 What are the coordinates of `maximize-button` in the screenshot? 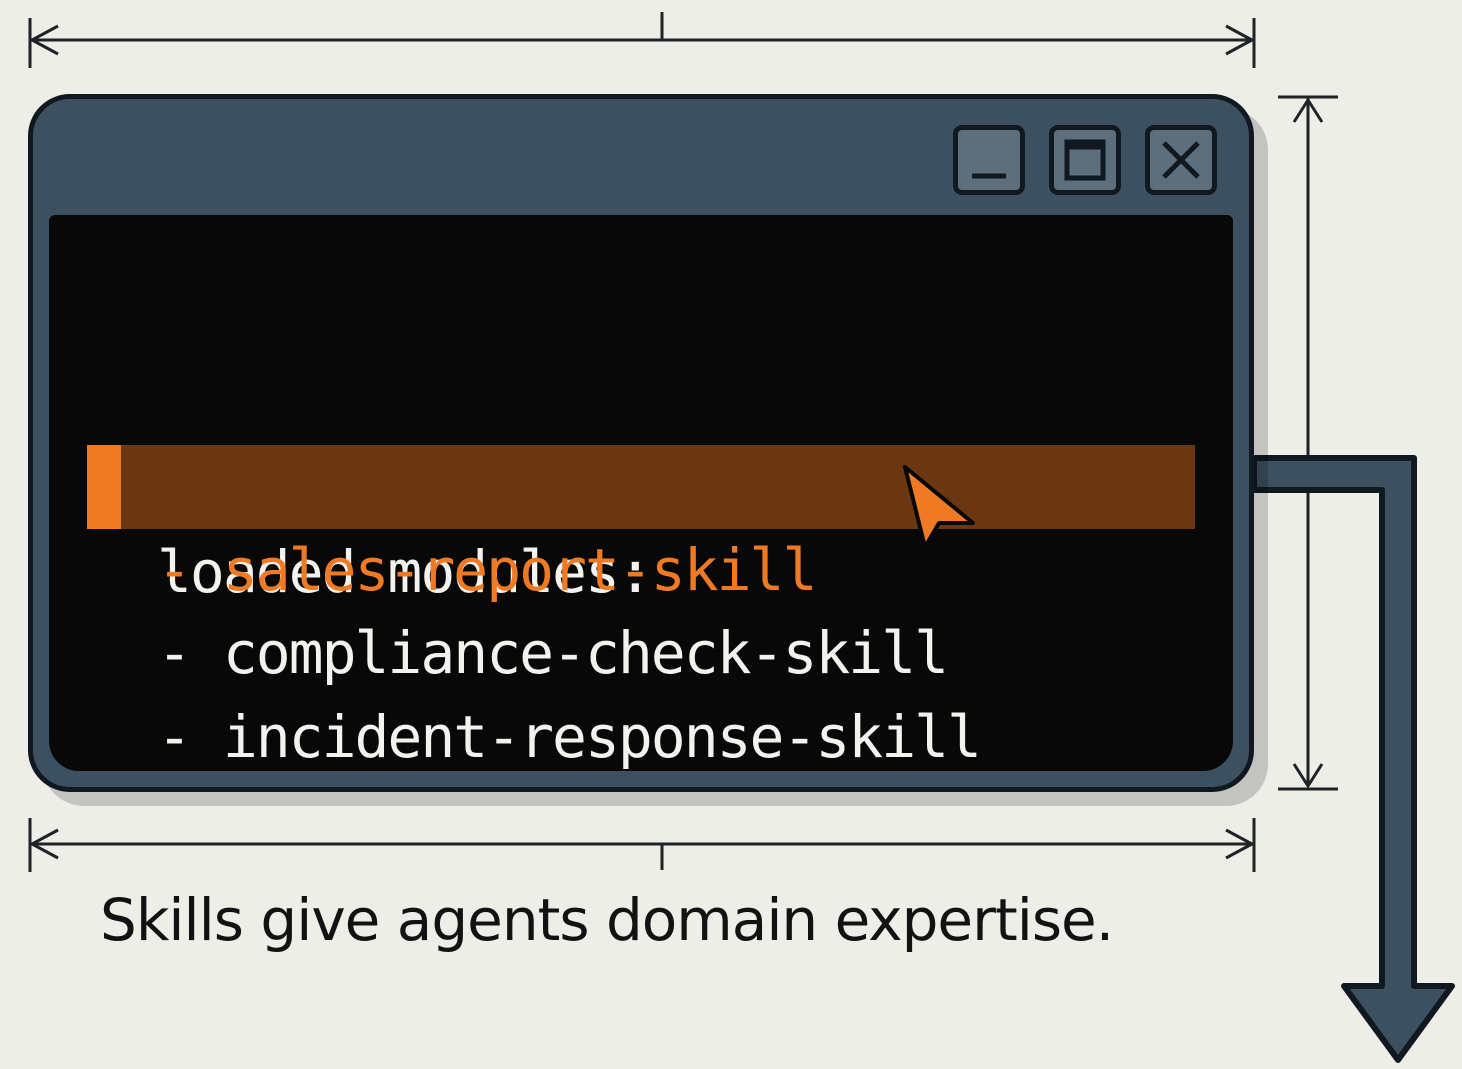 It's located at (1085, 160).